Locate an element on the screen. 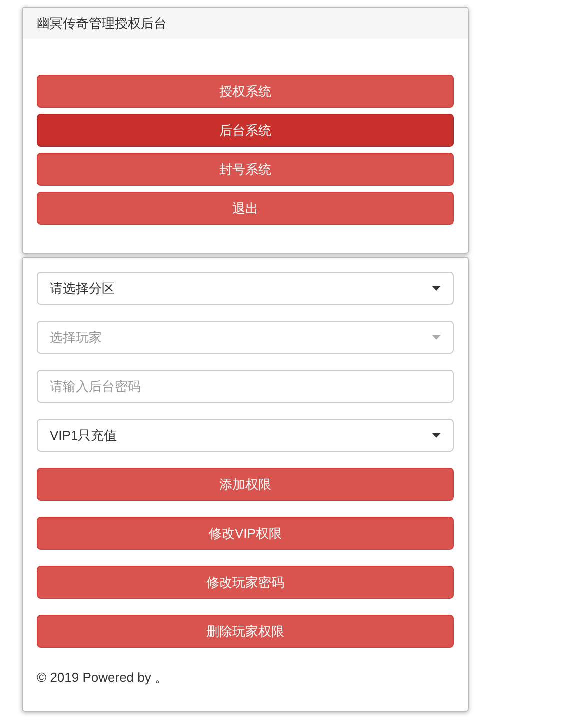  nav-button: 退出 is located at coordinates (245, 208).